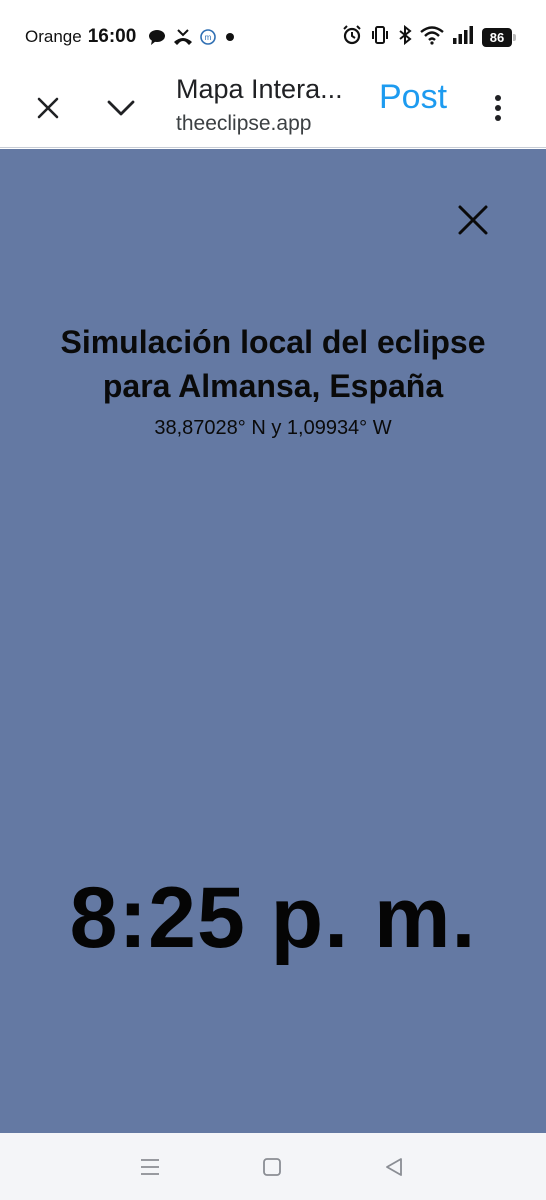 Image resolution: width=546 pixels, height=1200 pixels. Describe the element at coordinates (183, 37) in the screenshot. I see `missed-call-icon` at that location.